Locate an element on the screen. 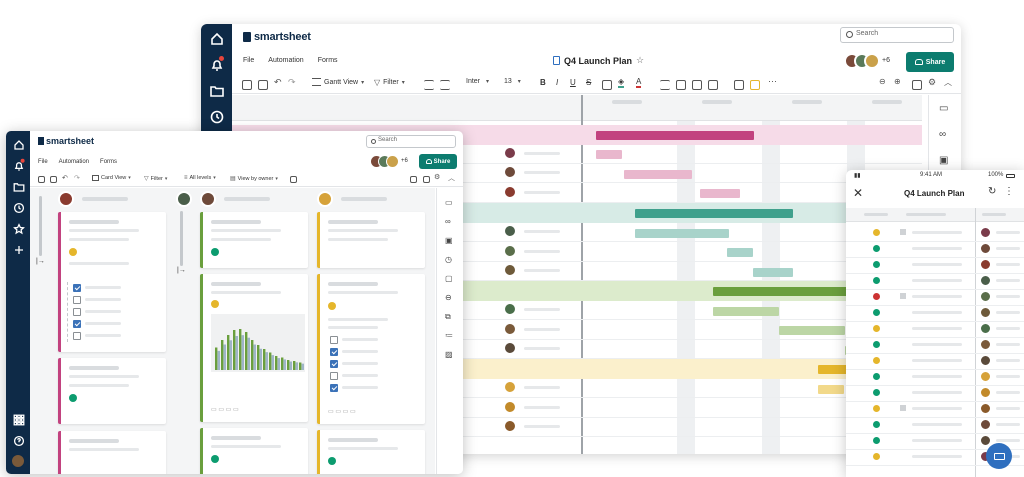  more-vertical-icon: ⋮ is located at coordinates (1009, 191).